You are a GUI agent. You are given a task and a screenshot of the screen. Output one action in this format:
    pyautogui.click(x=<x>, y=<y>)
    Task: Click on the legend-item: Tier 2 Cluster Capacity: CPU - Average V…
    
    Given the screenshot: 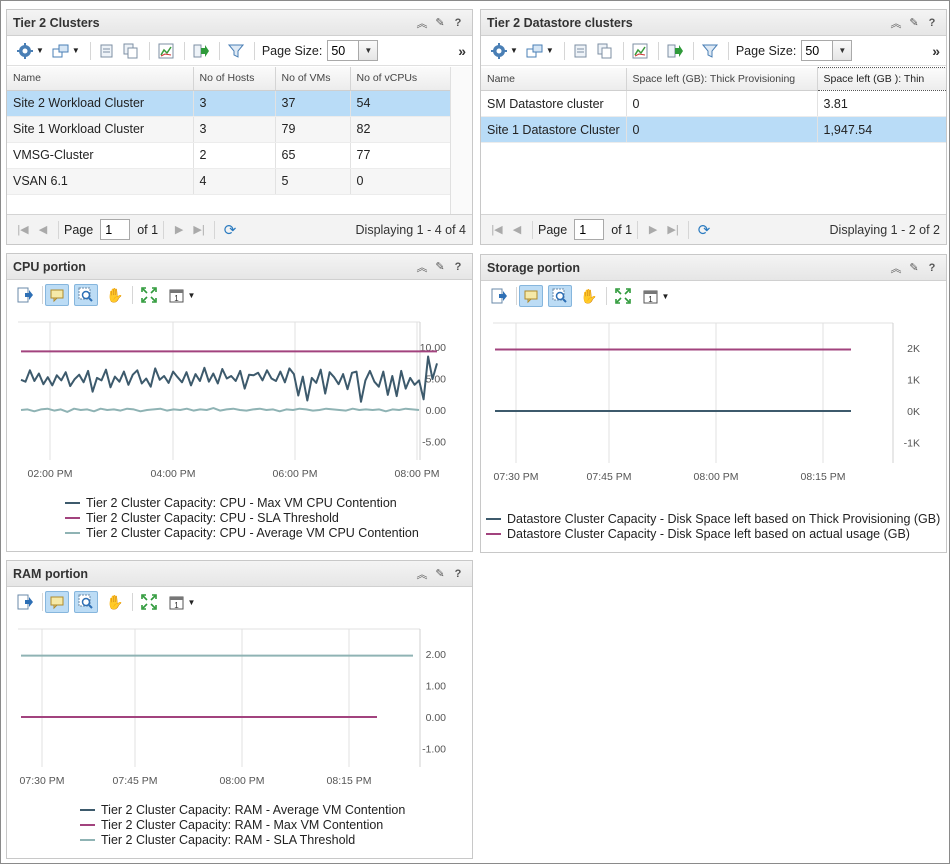 What is the action you would take?
    pyautogui.click(x=242, y=532)
    